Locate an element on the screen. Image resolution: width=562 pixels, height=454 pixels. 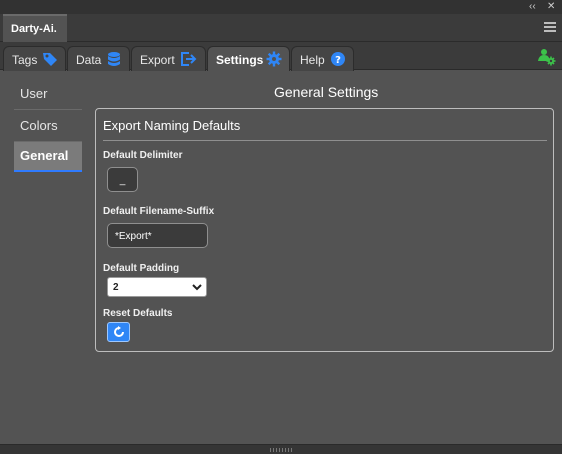
tab-export: Export is located at coordinates (168, 58).